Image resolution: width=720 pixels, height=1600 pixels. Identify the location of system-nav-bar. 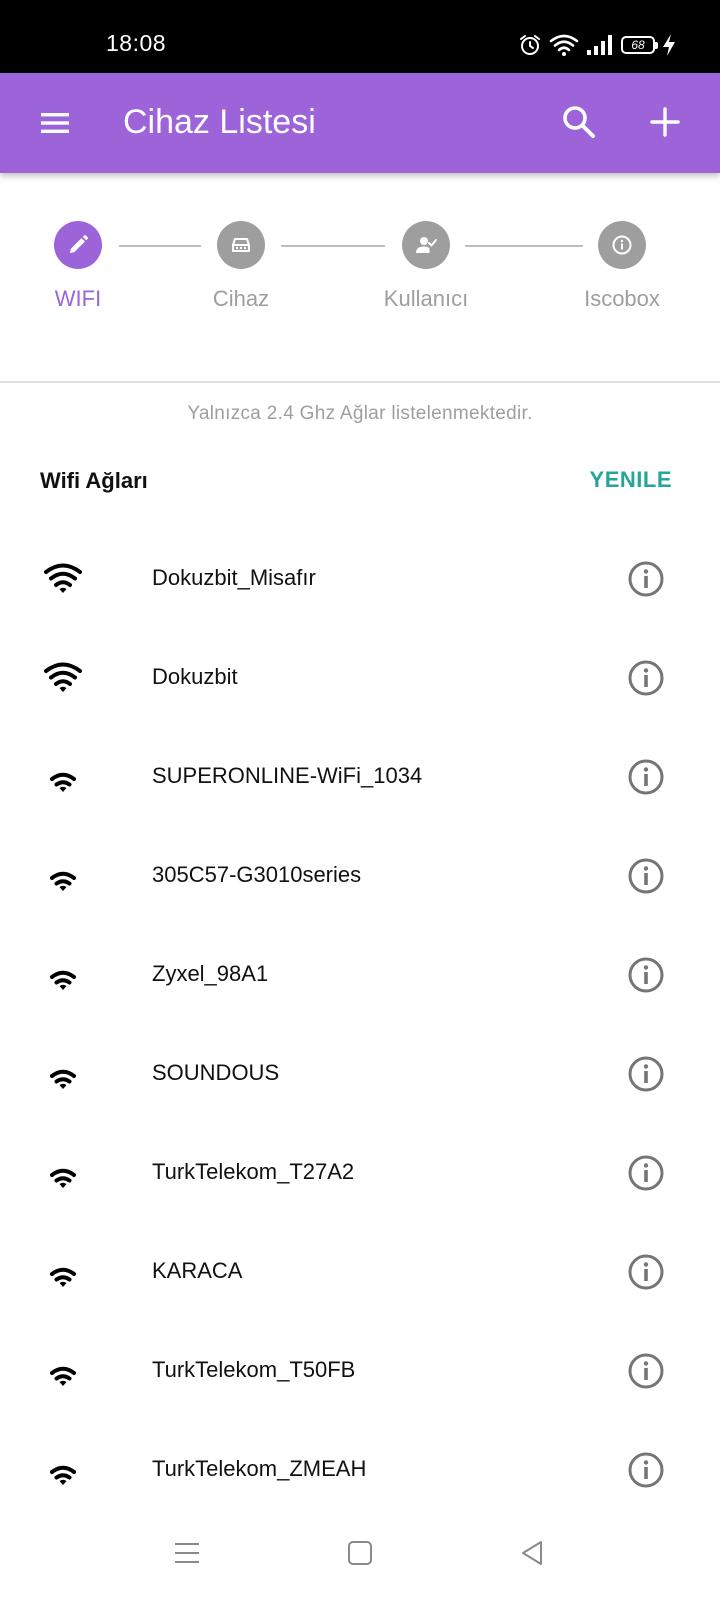
(360, 1558).